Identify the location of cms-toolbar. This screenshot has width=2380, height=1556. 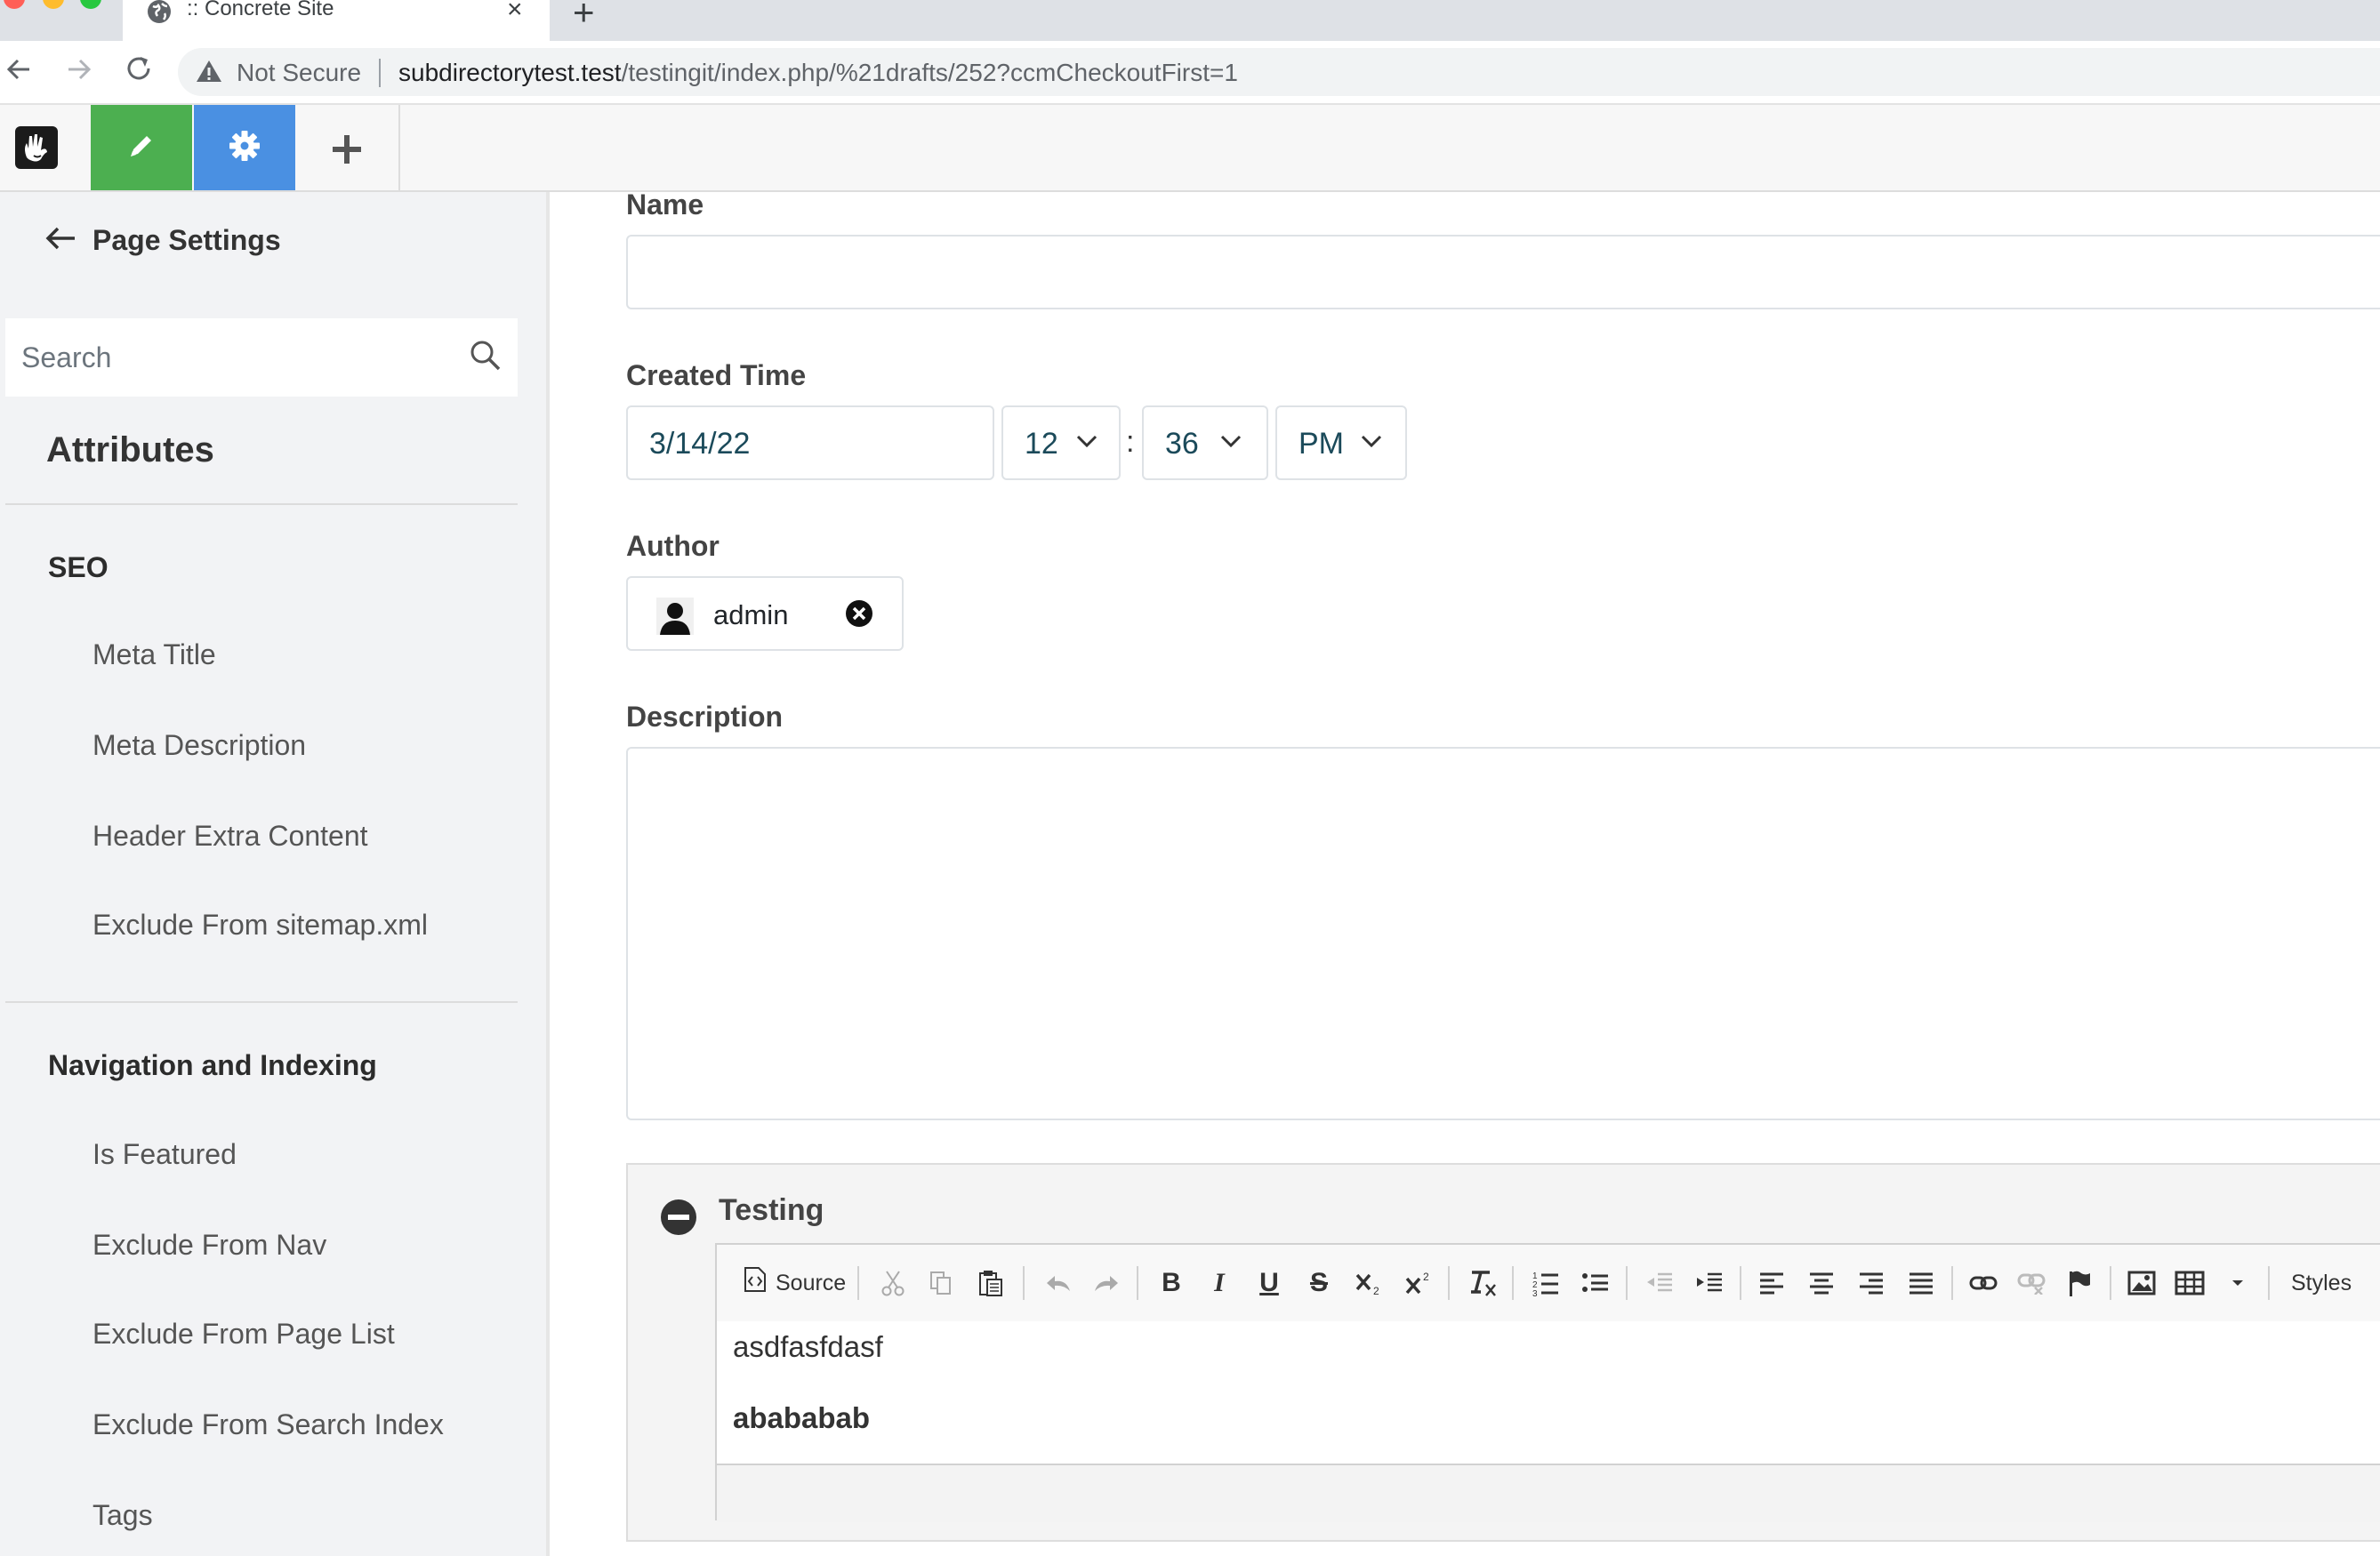
(1190, 149).